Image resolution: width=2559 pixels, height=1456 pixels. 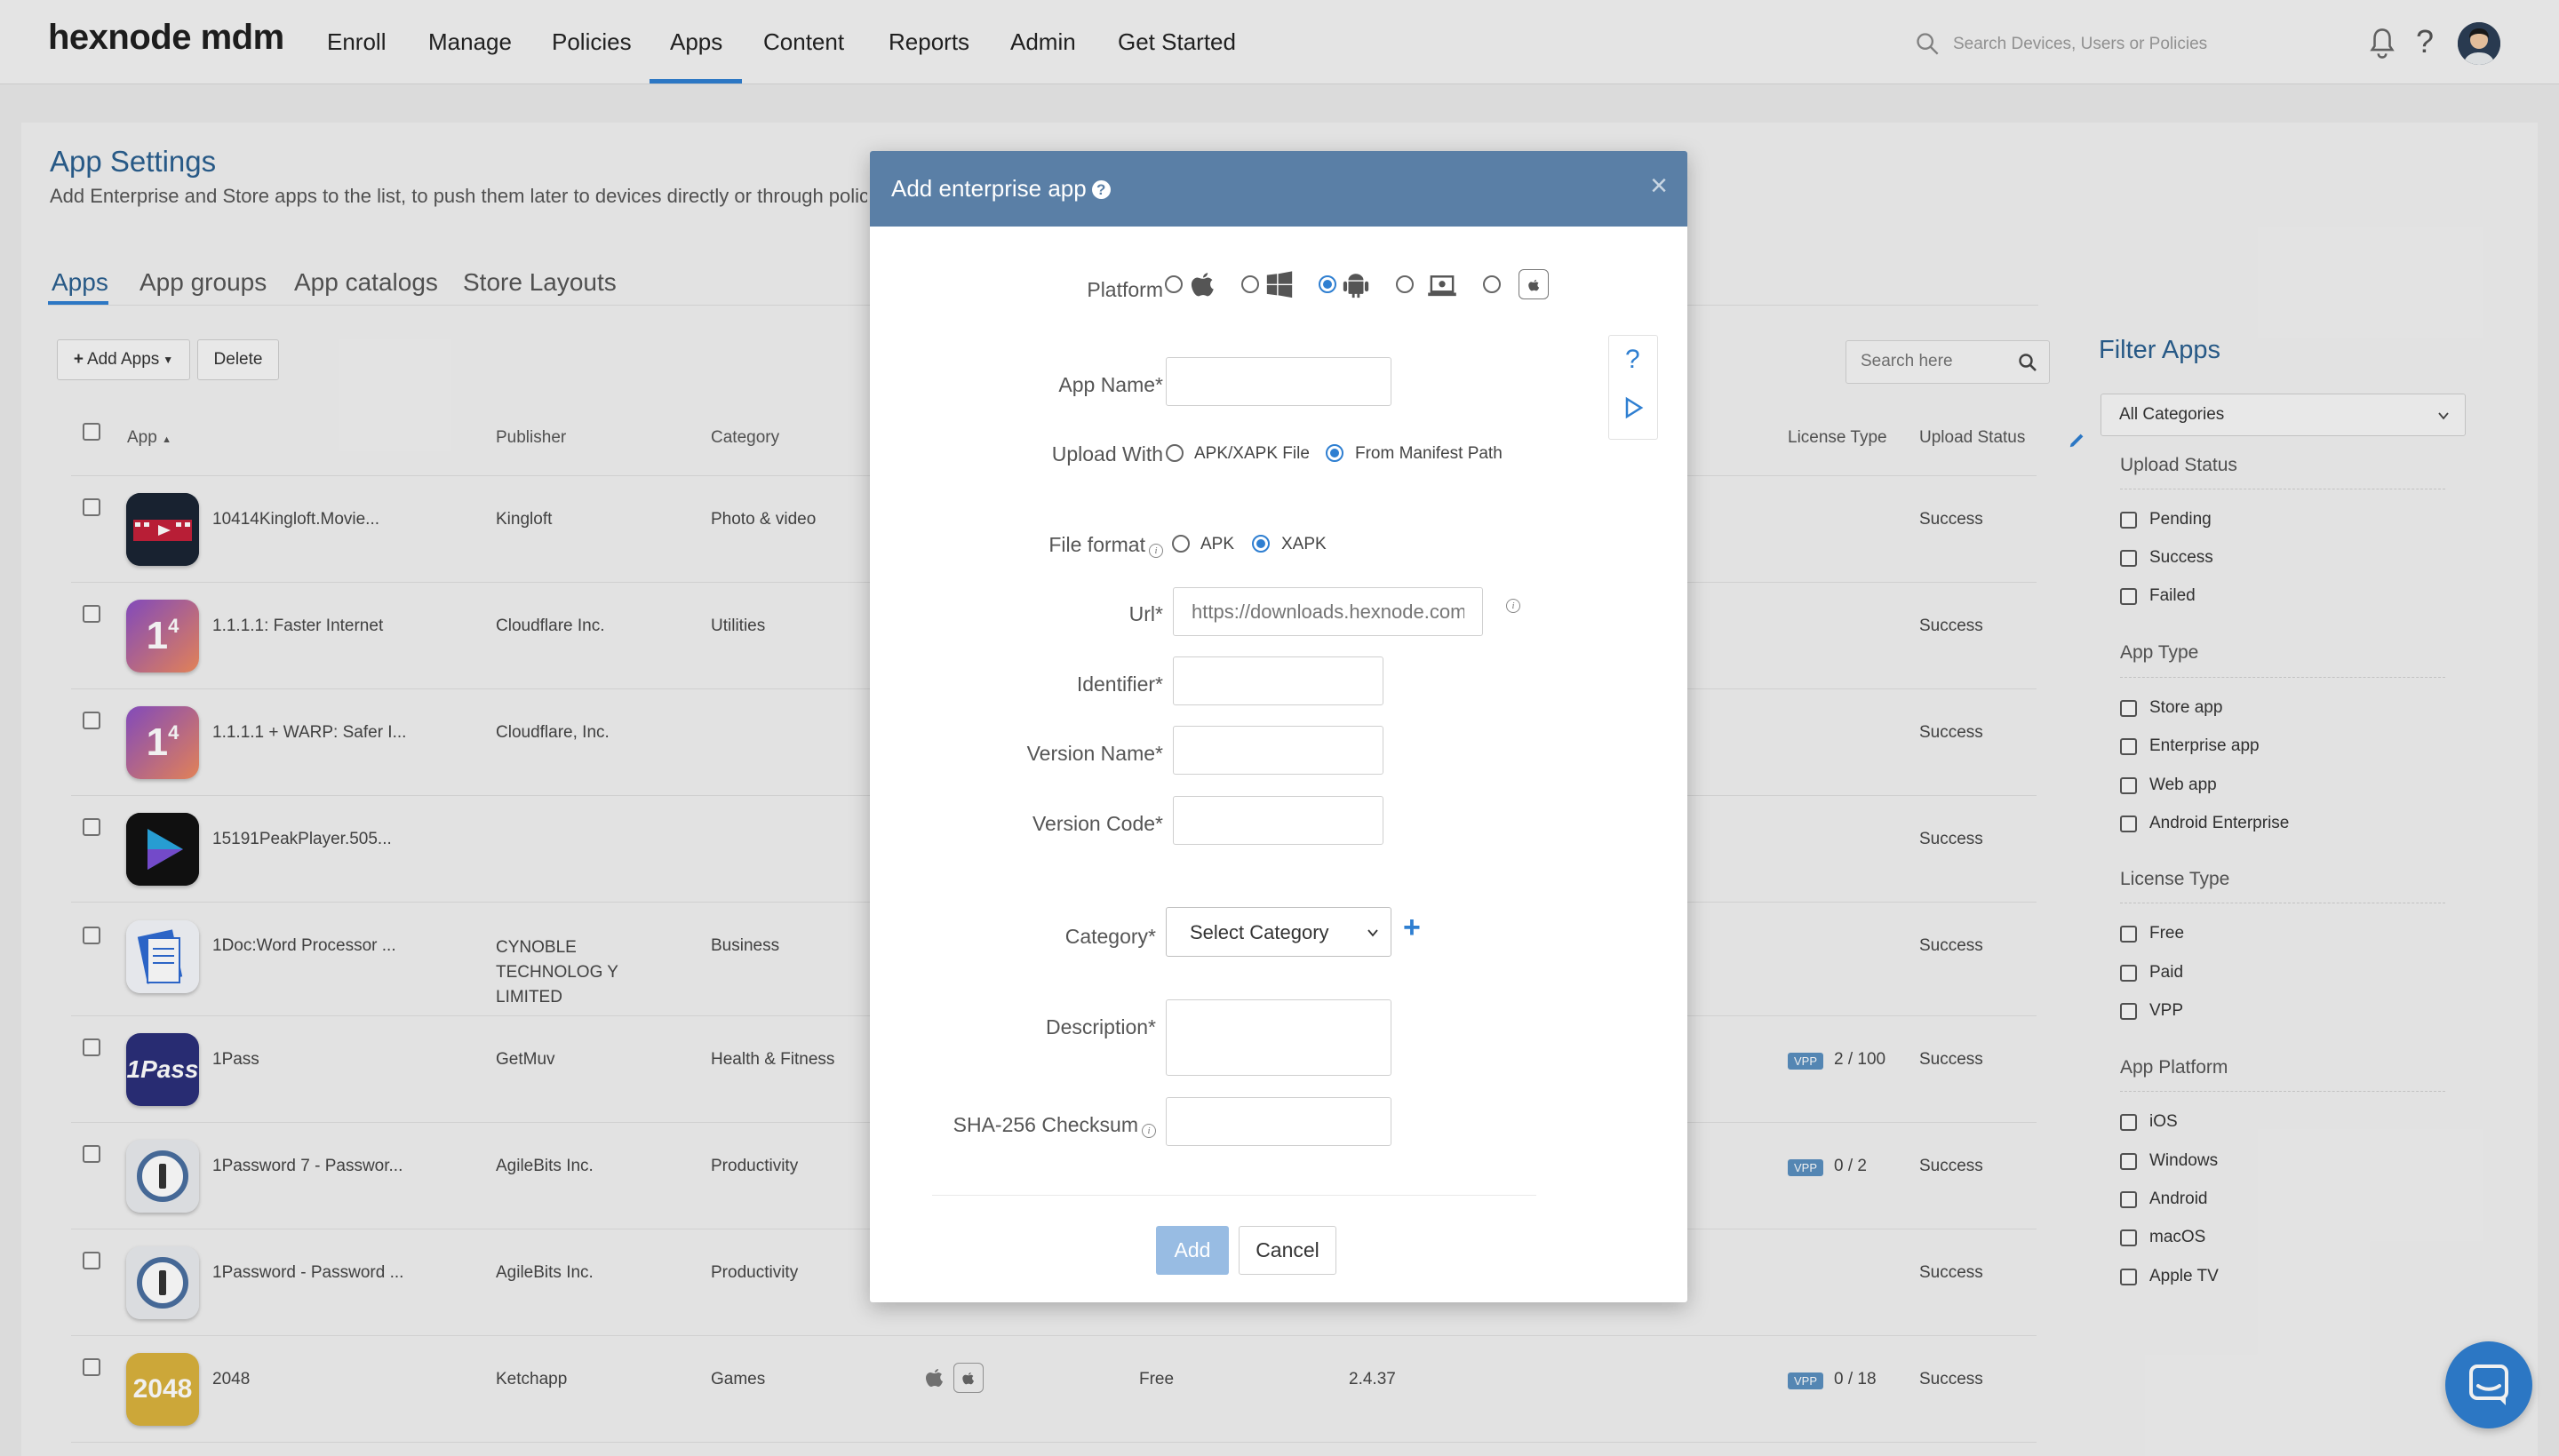 I want to click on windows-icon, so click(x=1279, y=284).